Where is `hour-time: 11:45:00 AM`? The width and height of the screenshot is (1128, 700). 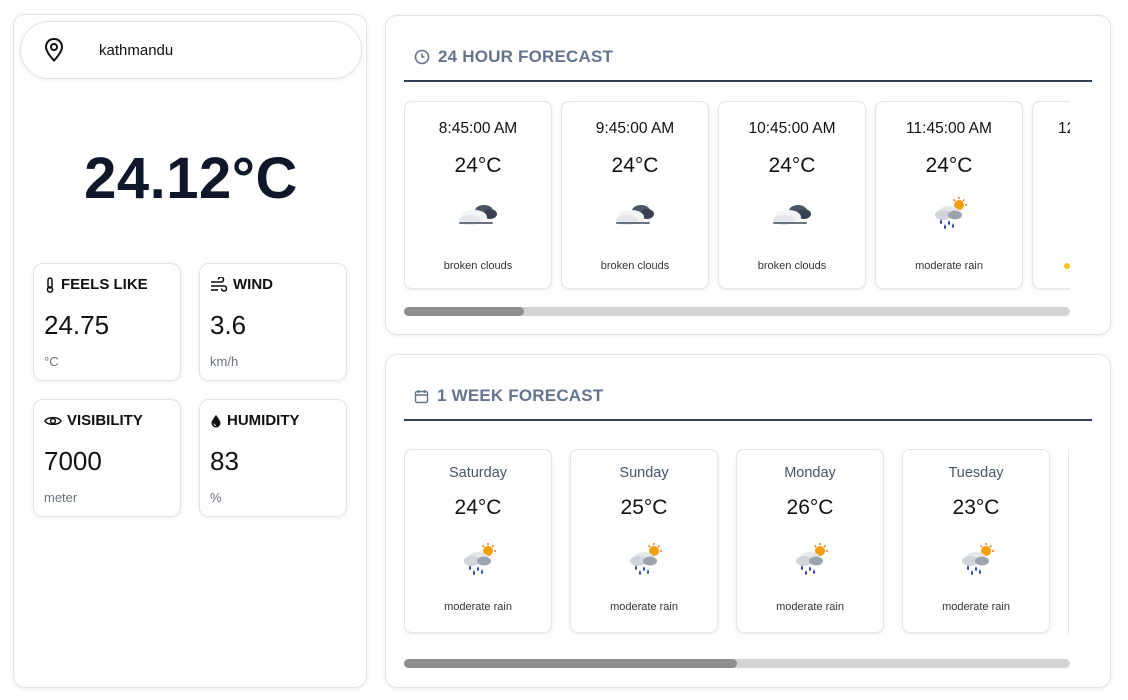 hour-time: 11:45:00 AM is located at coordinates (949, 128).